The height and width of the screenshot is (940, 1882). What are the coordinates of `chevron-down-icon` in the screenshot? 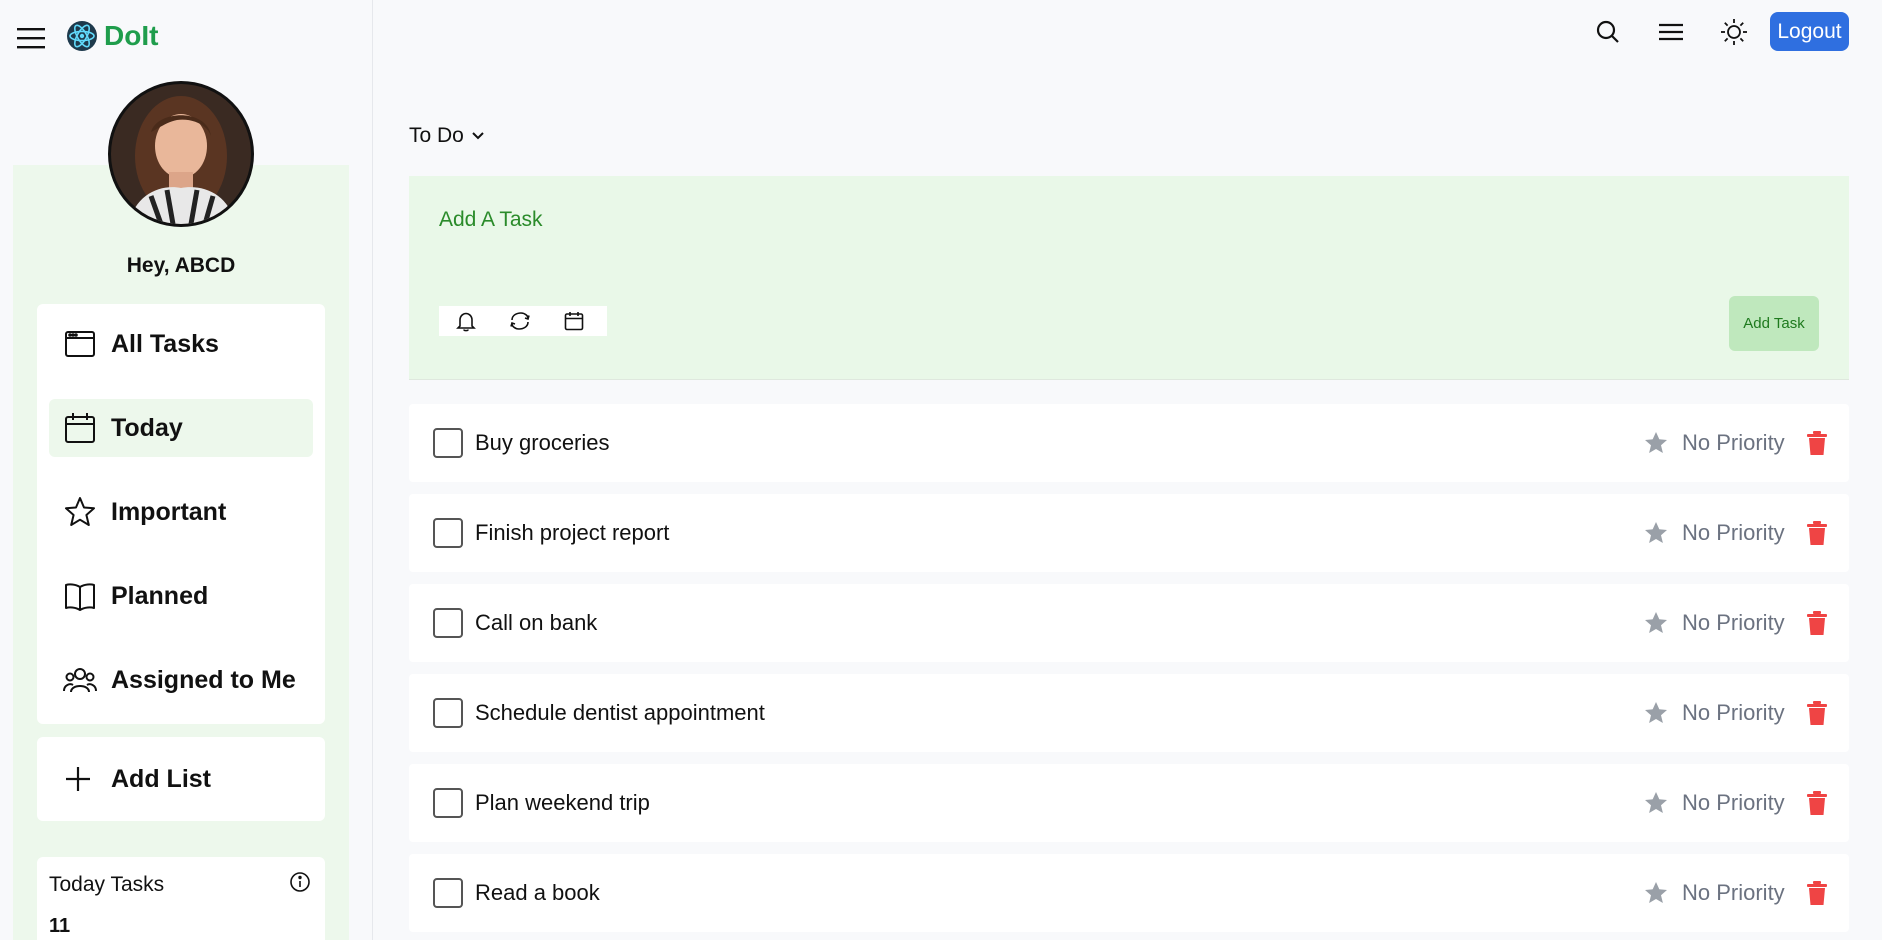 It's located at (478, 136).